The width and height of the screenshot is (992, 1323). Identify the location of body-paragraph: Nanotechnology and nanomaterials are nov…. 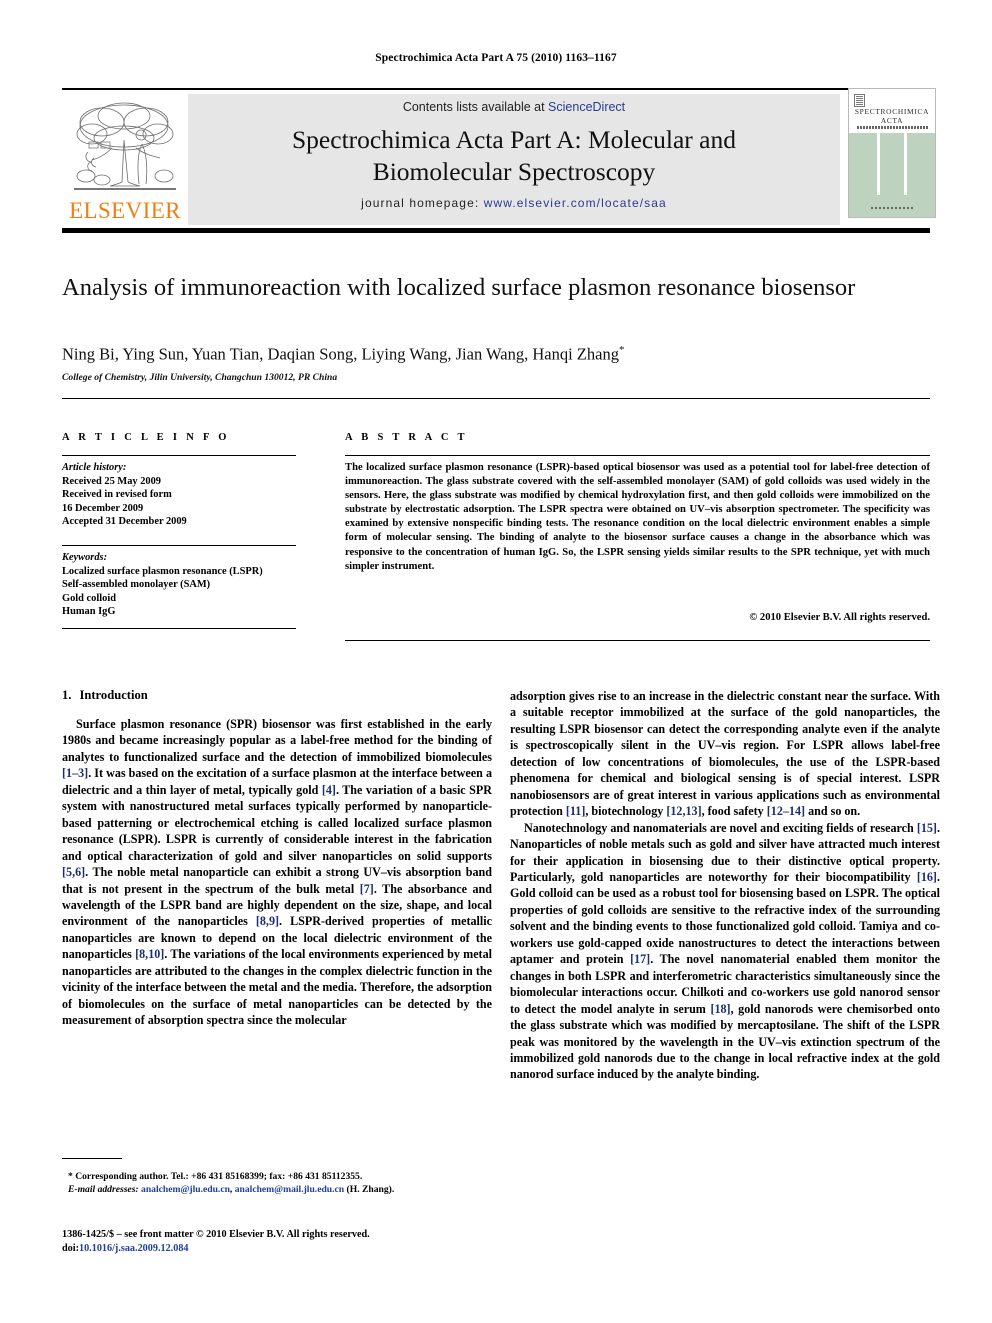
(725, 951).